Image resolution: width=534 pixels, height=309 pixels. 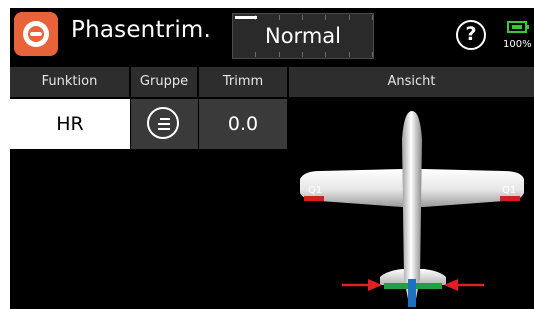 I want to click on question-mark-icon: ?, so click(x=471, y=35).